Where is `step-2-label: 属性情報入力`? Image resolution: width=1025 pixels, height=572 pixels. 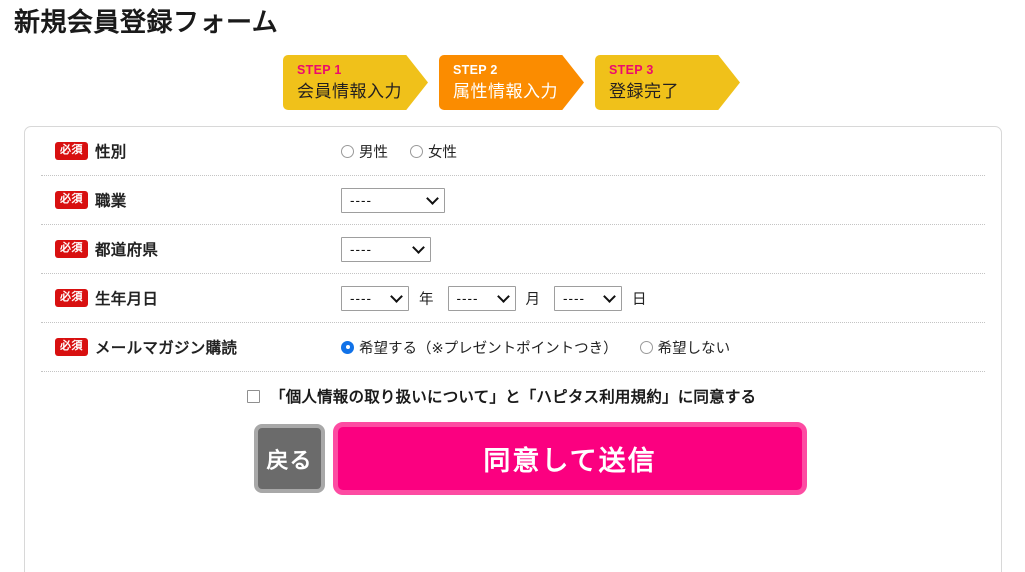 step-2-label: 属性情報入力 is located at coordinates (505, 91).